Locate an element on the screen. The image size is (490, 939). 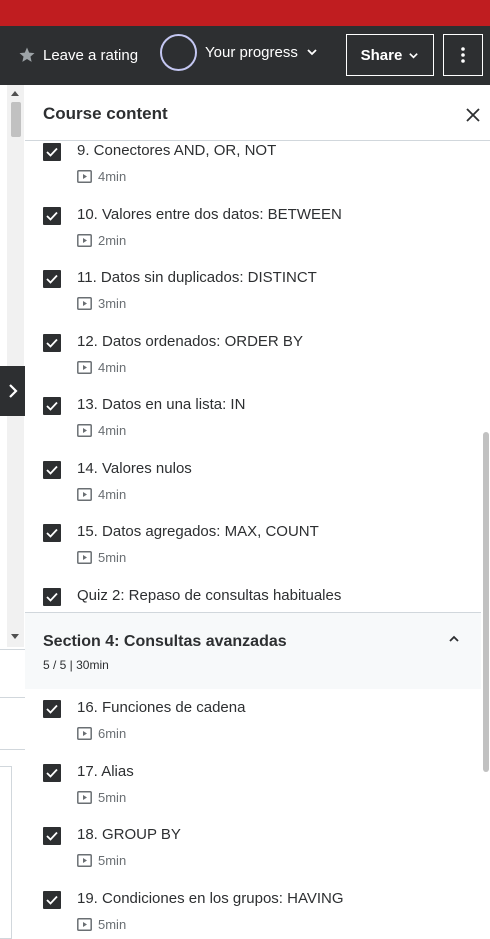
lecture-title: 16. Funciones de cadena is located at coordinates (161, 707).